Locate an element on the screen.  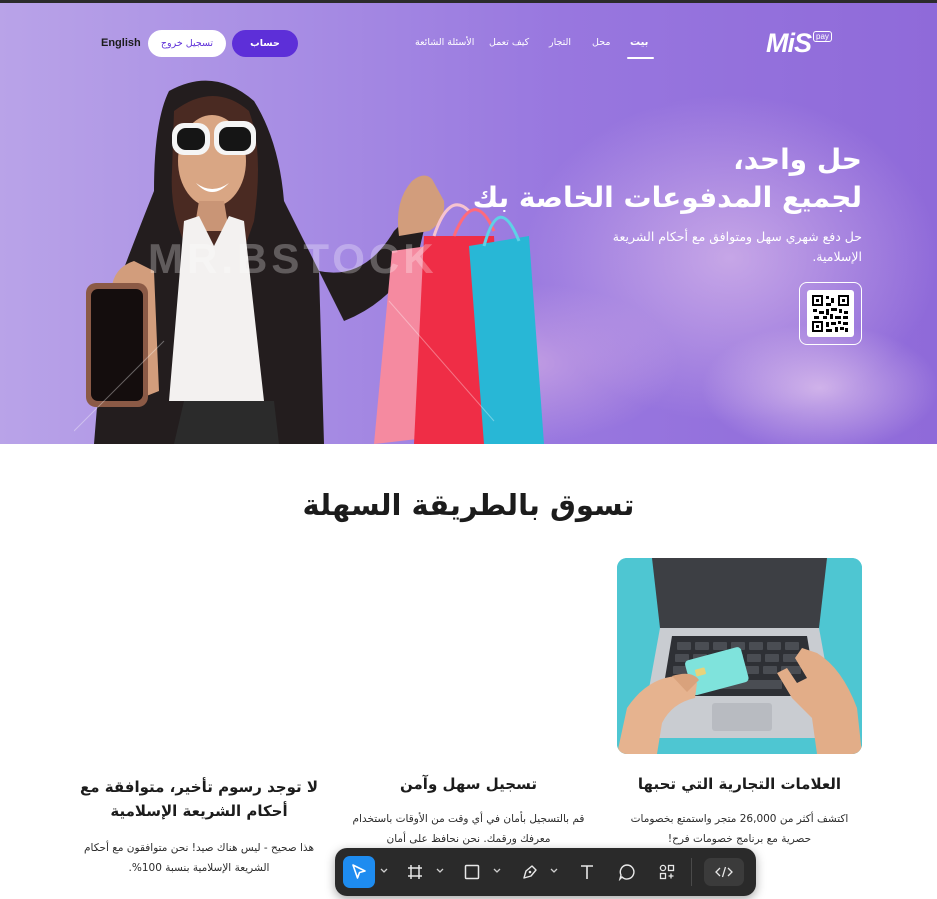
rectangle-icon is located at coordinates (472, 872).